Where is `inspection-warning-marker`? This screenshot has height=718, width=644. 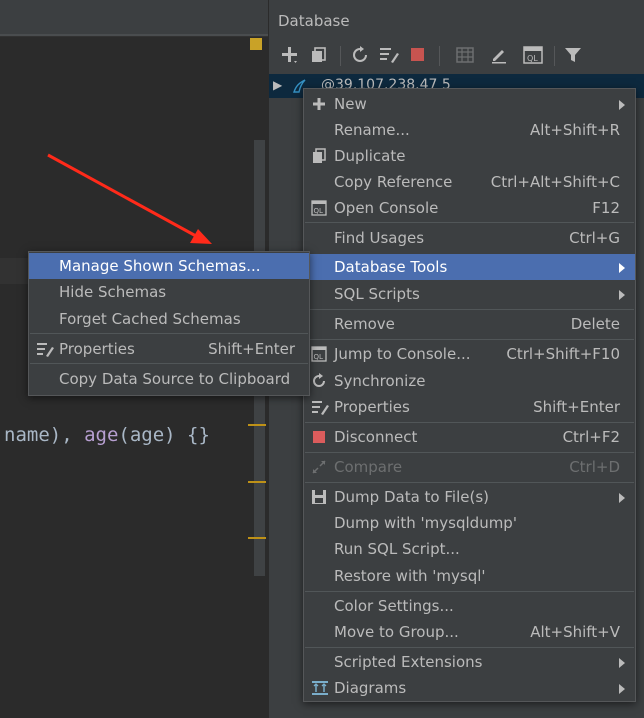
inspection-warning-marker is located at coordinates (256, 44).